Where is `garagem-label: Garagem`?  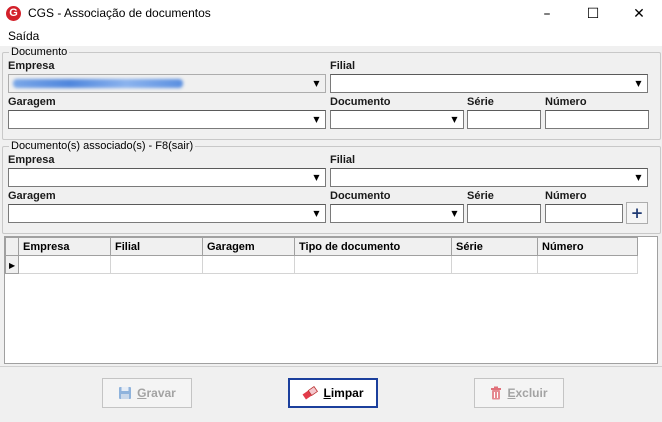
garagem-label: Garagem is located at coordinates (32, 102).